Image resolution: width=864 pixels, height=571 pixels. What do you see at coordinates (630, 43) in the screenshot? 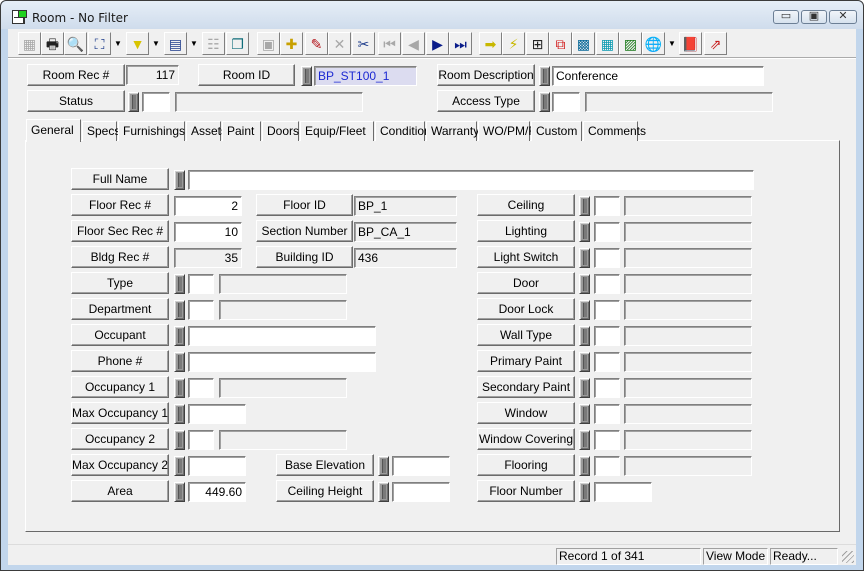
I see `map-image-button: ▨` at bounding box center [630, 43].